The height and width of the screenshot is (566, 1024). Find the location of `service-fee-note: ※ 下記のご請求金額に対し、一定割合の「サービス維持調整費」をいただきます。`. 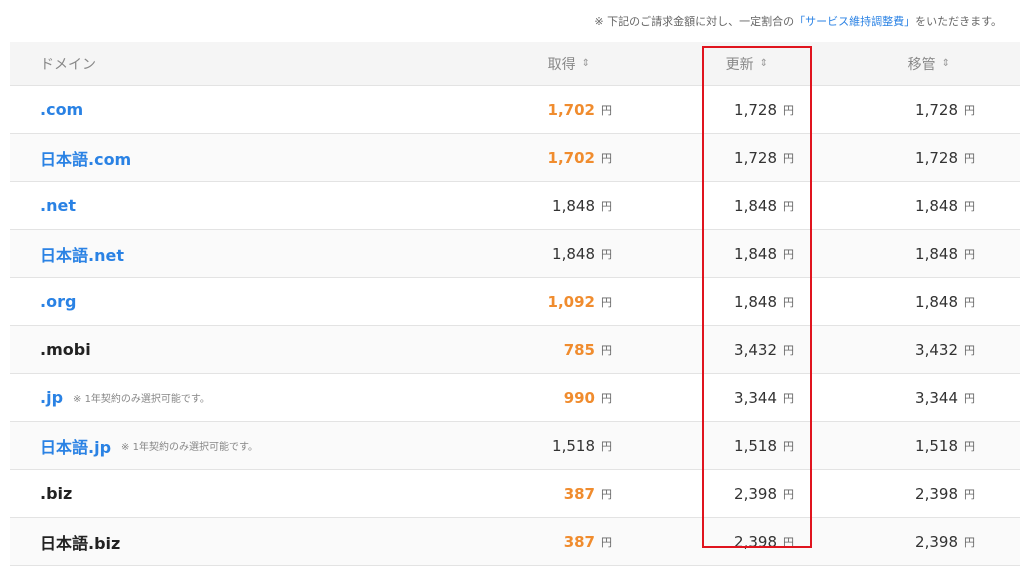

service-fee-note: ※ 下記のご請求金額に対し、一定割合の「サービス維持調整費」をいただきます。 is located at coordinates (798, 21).